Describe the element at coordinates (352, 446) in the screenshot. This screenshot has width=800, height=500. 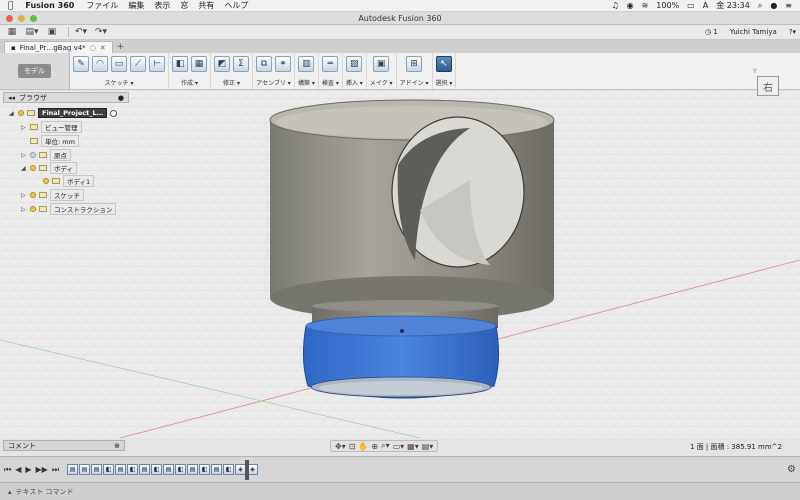
I see `look-at-icon: ⊡` at that location.